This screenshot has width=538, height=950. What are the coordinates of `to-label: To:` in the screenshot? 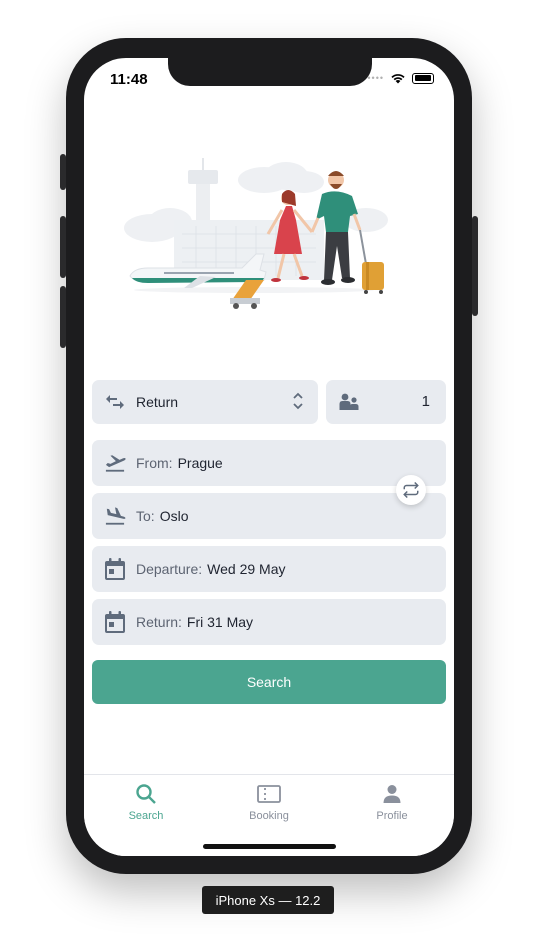 It's located at (145, 516).